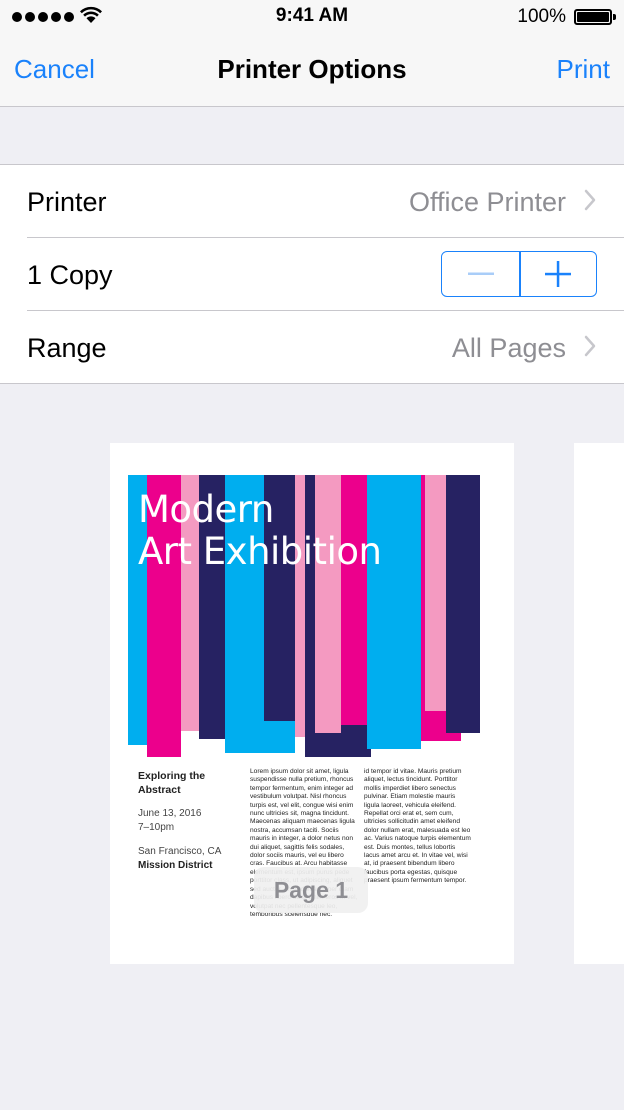 The width and height of the screenshot is (624, 1110). Describe the element at coordinates (172, 776) in the screenshot. I see `event-subtitle-line1: Exploring the` at that location.